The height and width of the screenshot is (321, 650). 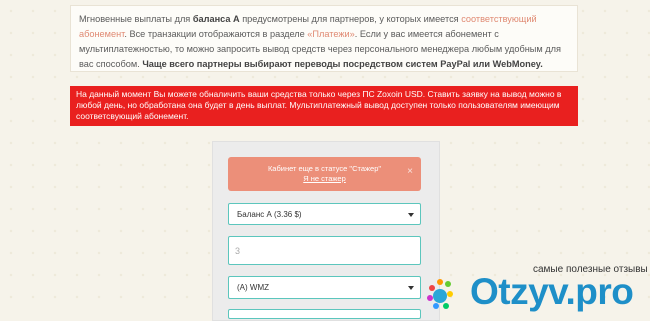 What do you see at coordinates (552, 291) in the screenshot?
I see `watermark-brand: Otzyv.pro` at bounding box center [552, 291].